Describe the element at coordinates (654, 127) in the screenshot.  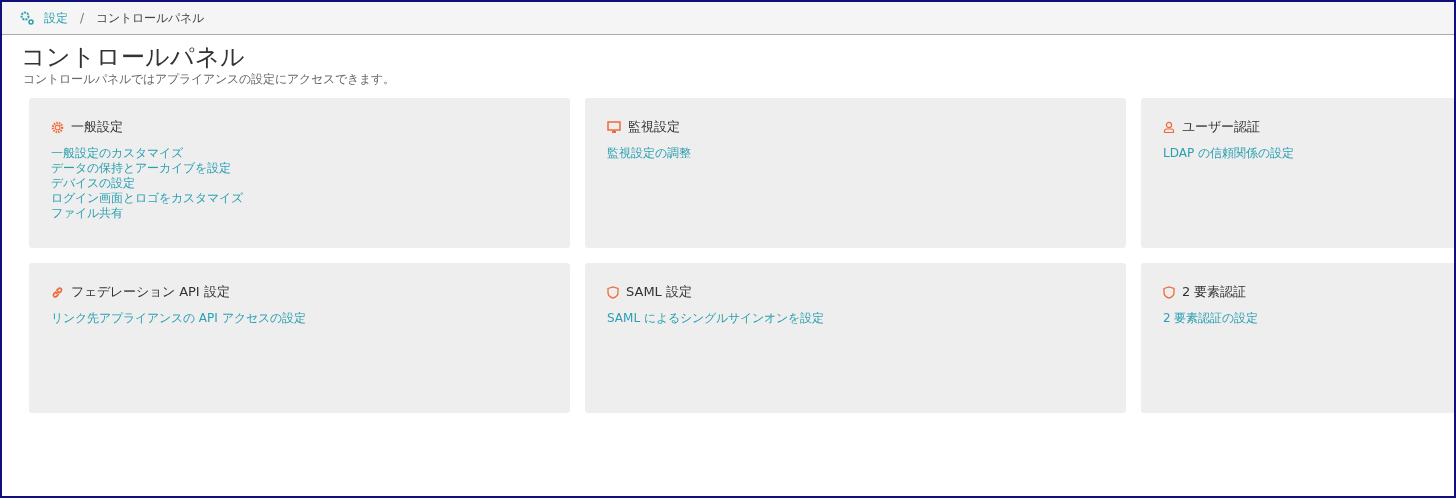
I see `card-title: 監視設定` at that location.